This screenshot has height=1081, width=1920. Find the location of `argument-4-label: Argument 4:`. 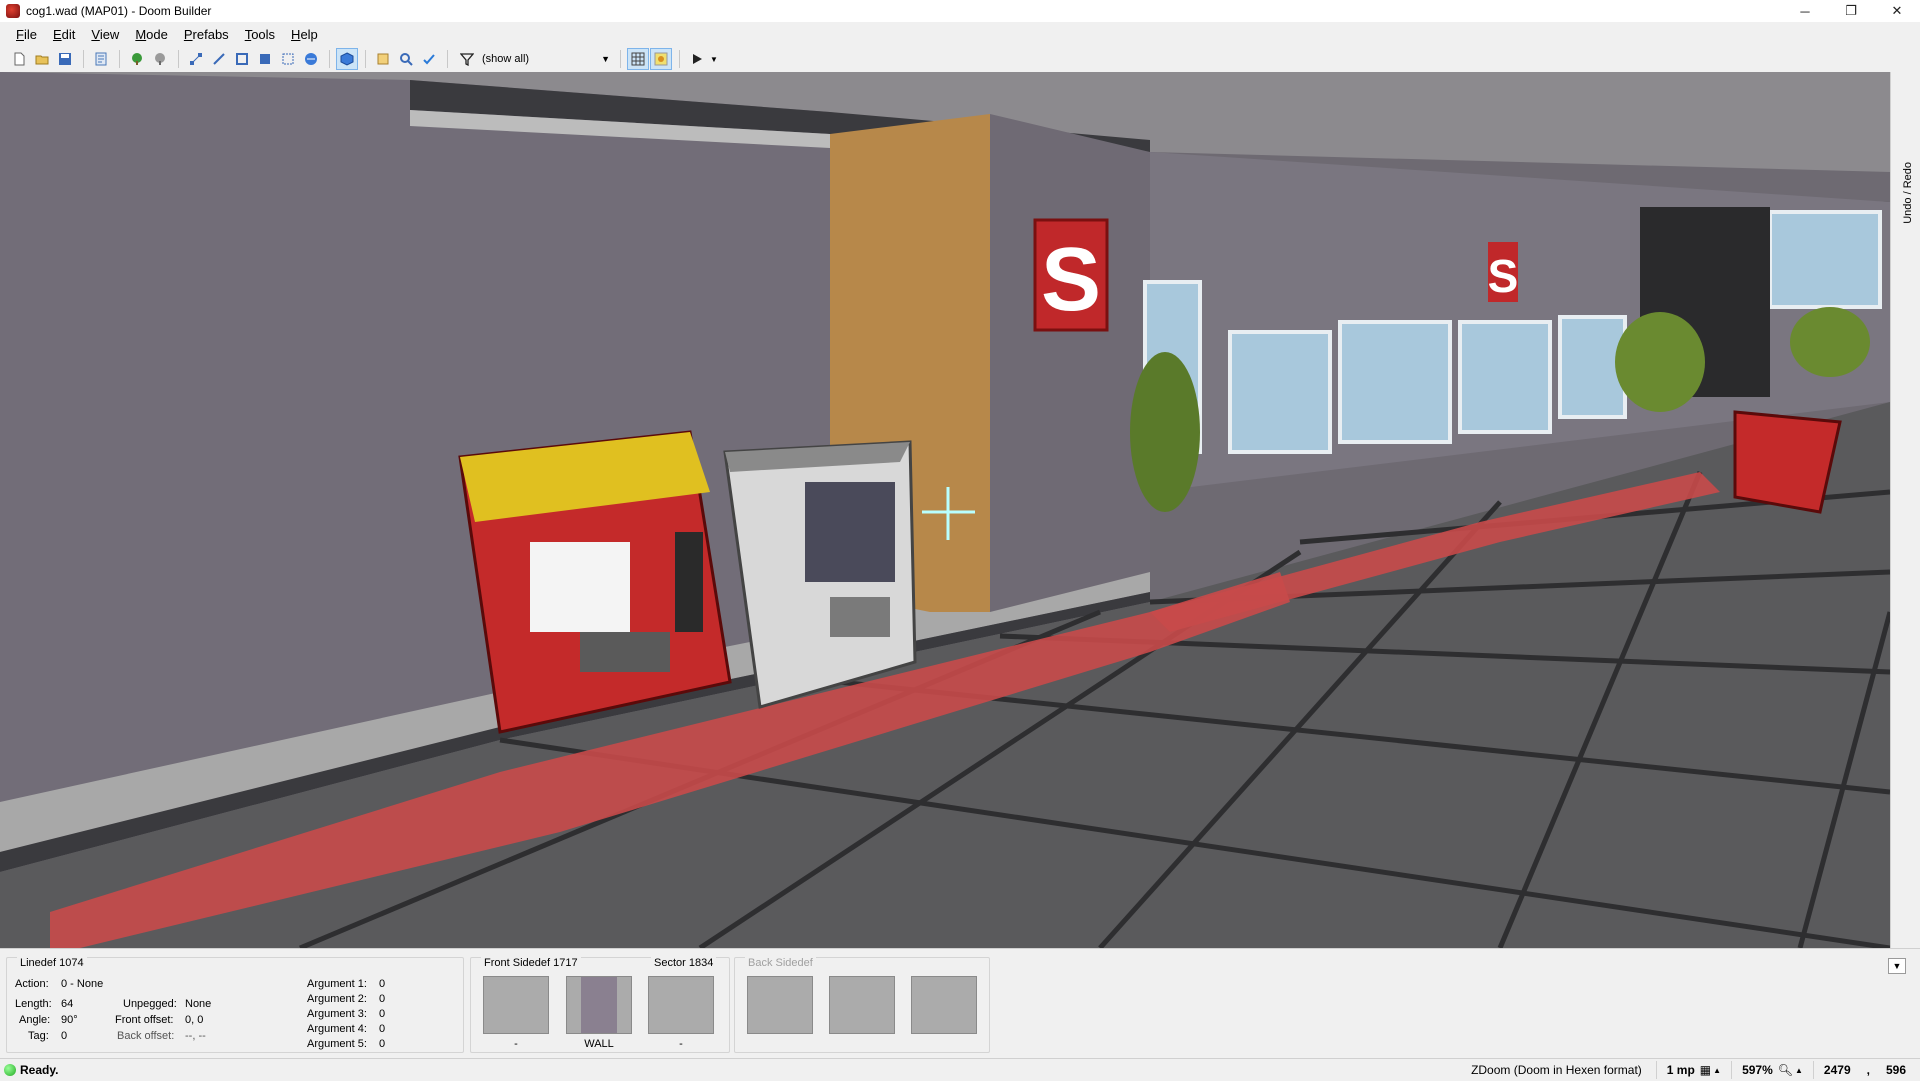

argument-4-label: Argument 4: is located at coordinates (337, 1029).